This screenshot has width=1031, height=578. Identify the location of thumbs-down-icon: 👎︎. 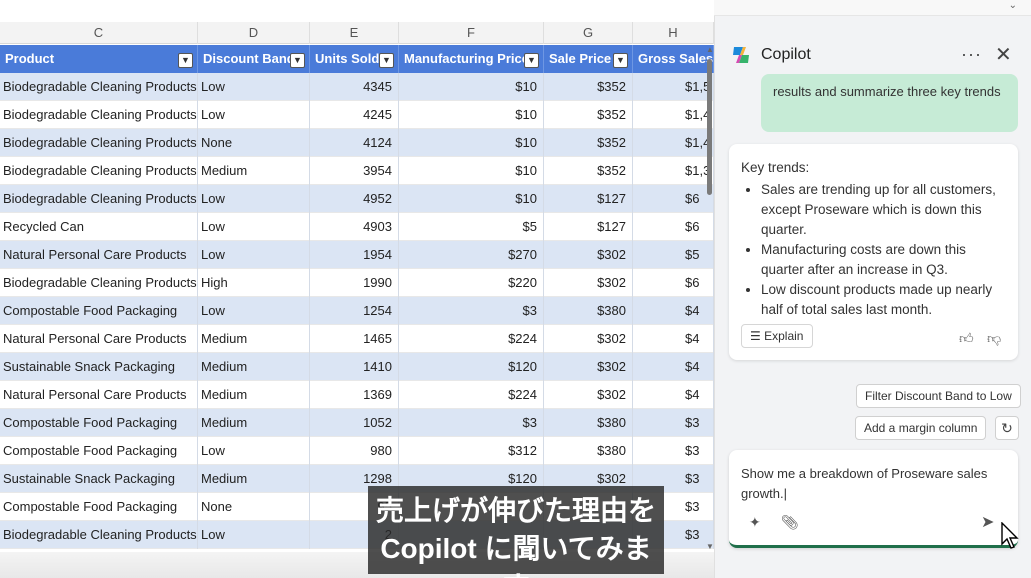
(994, 338).